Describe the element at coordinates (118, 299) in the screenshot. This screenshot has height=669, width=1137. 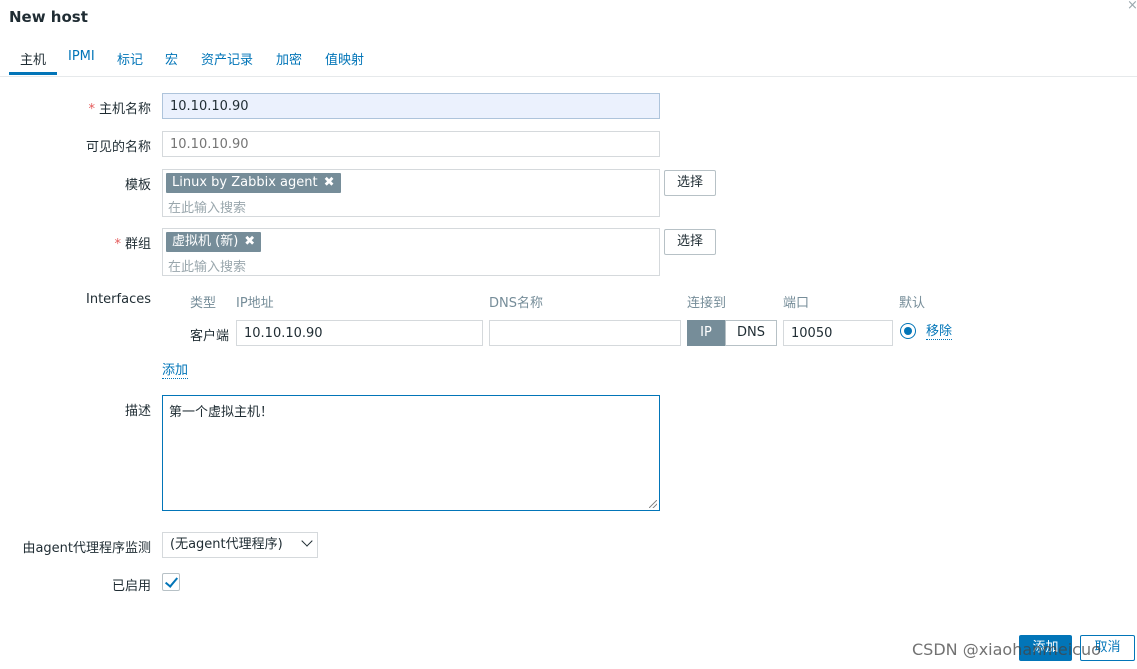
I see `interfaces-label: Interfaces` at that location.